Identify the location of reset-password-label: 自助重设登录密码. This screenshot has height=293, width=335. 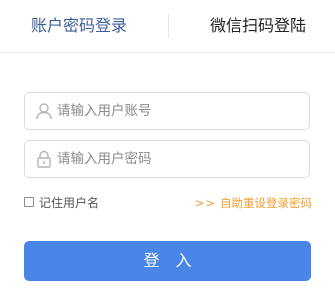
(266, 203).